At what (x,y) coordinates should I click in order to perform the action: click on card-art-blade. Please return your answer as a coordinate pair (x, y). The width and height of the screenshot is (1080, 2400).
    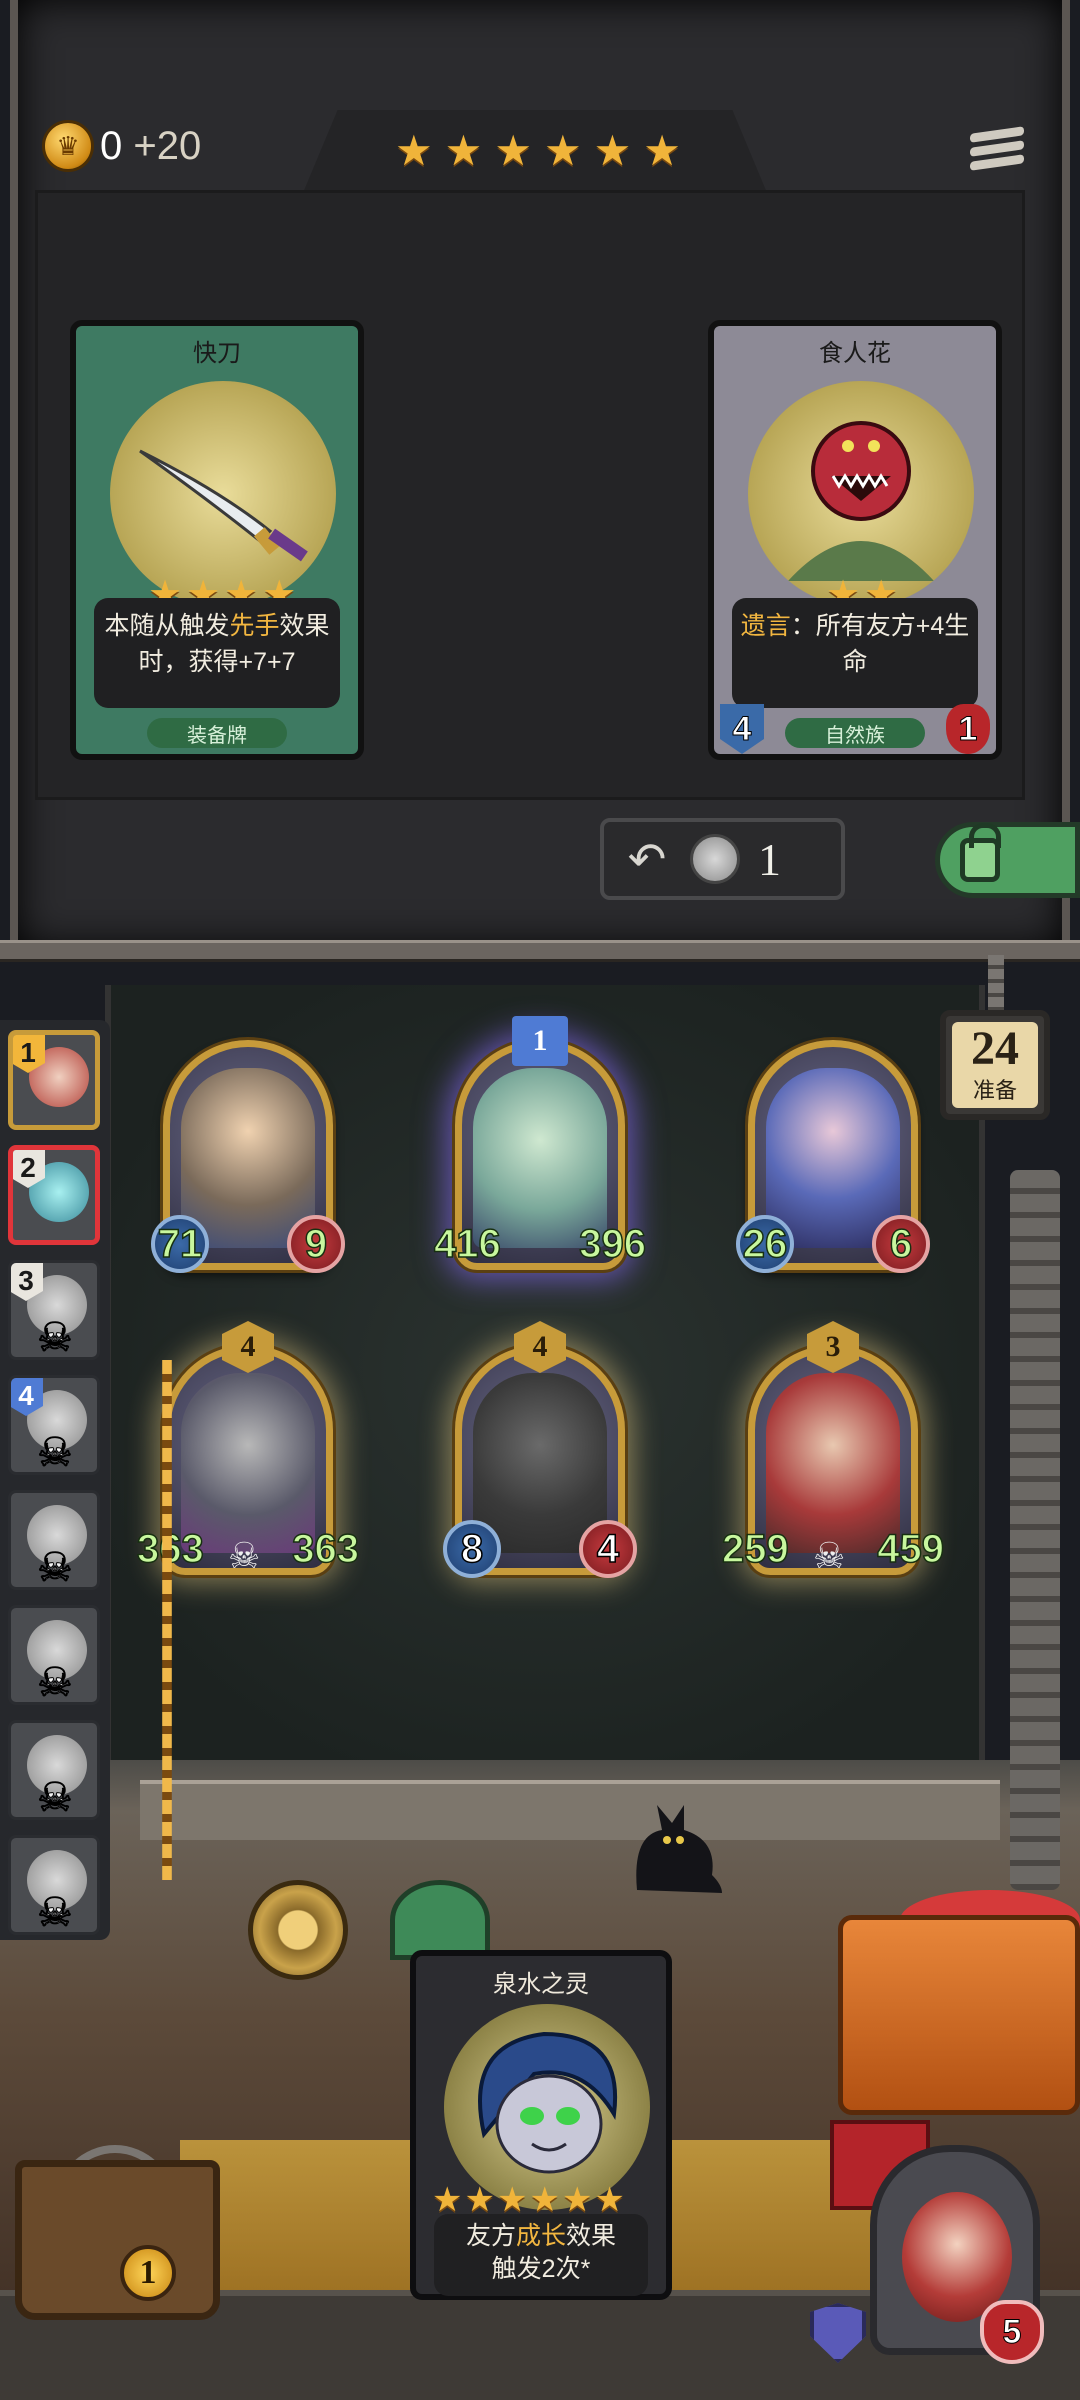
    Looking at the image, I should click on (223, 494).